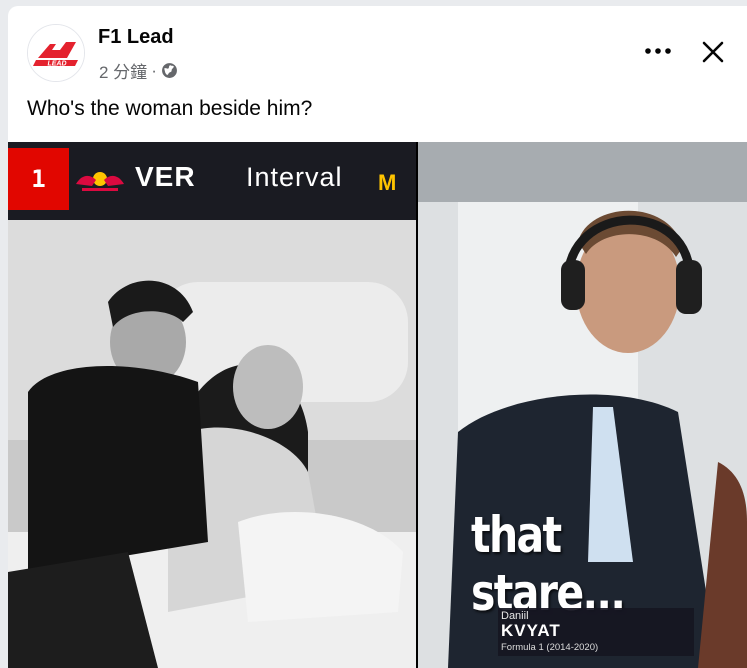 The width and height of the screenshot is (747, 668). Describe the element at coordinates (100, 181) in the screenshot. I see `red-bull-logo` at that location.